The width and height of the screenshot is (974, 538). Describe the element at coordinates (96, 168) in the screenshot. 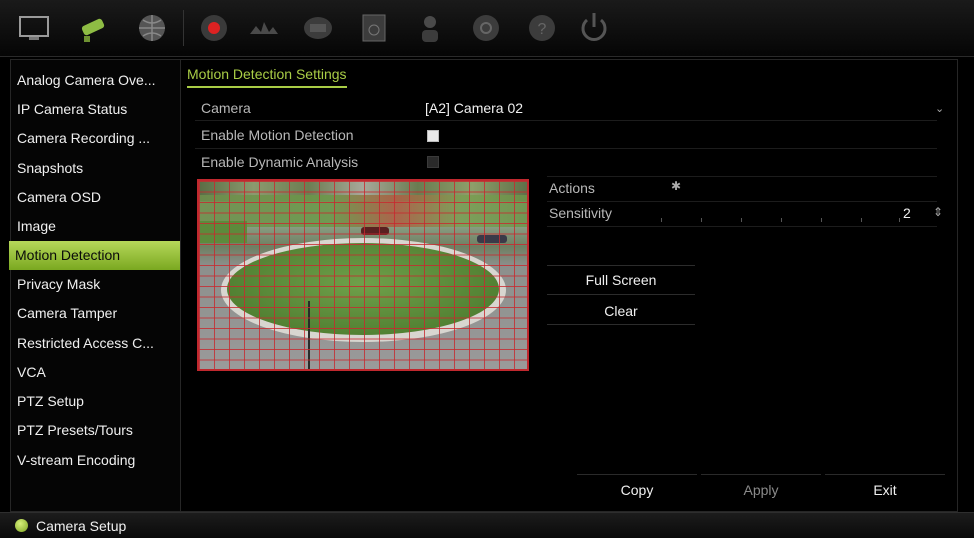

I see `sidebar-item-snapshots: Snapshots` at that location.